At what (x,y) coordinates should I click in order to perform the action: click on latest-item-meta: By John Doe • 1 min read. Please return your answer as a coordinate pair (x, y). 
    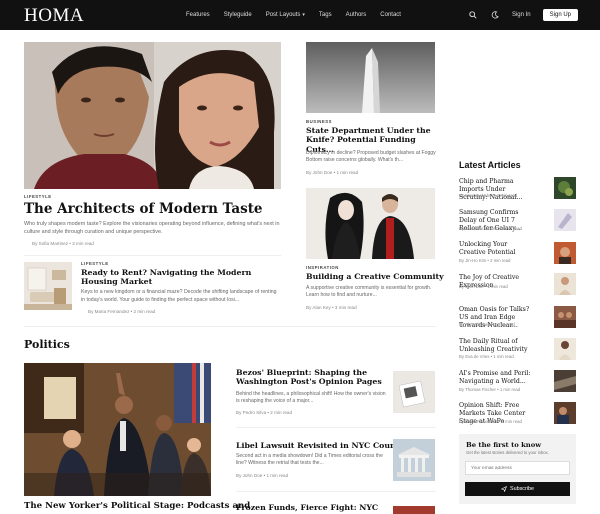
    Looking at the image, I should click on (483, 286).